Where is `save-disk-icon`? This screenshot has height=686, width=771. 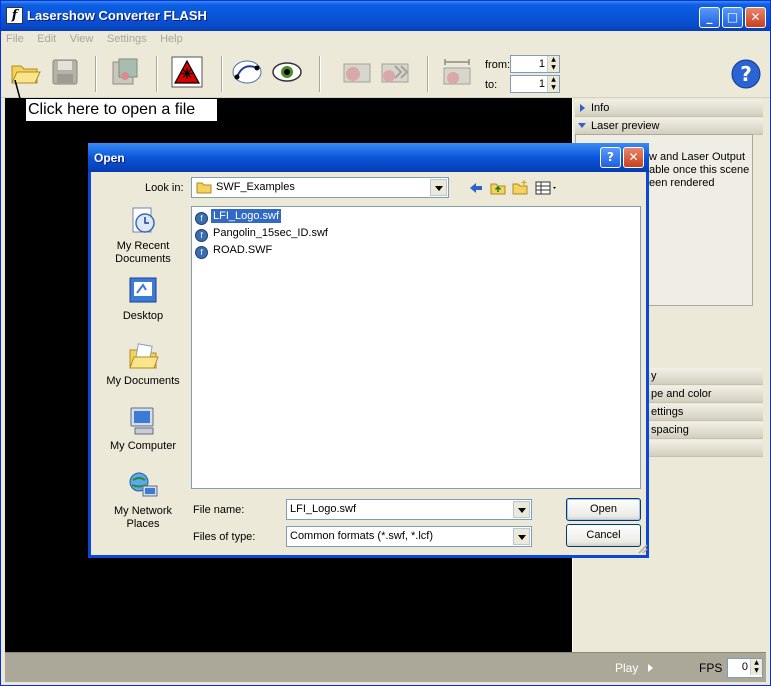
save-disk-icon is located at coordinates (65, 72).